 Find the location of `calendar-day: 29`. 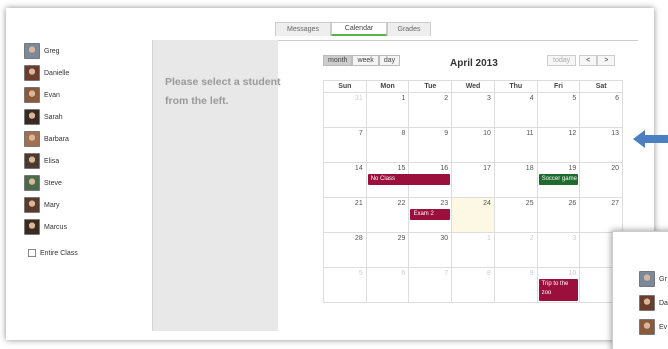

calendar-day: 29 is located at coordinates (388, 250).